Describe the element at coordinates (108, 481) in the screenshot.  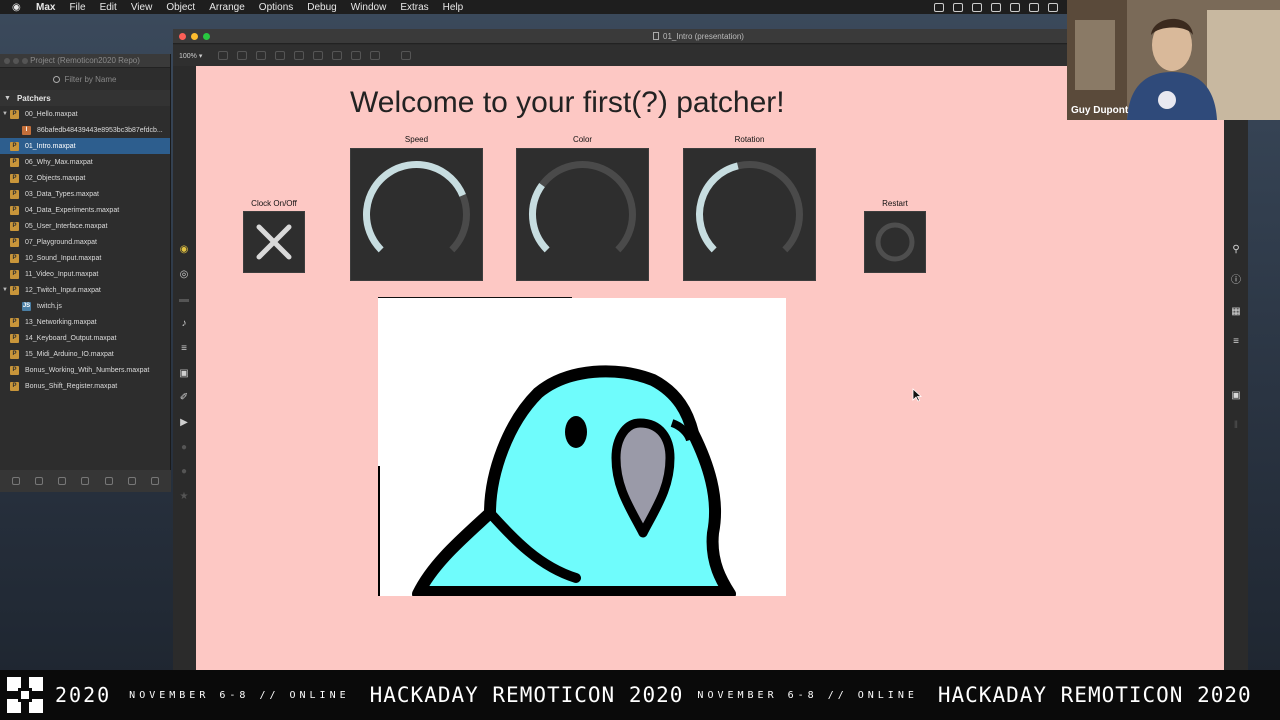
I see `gear-icon` at that location.